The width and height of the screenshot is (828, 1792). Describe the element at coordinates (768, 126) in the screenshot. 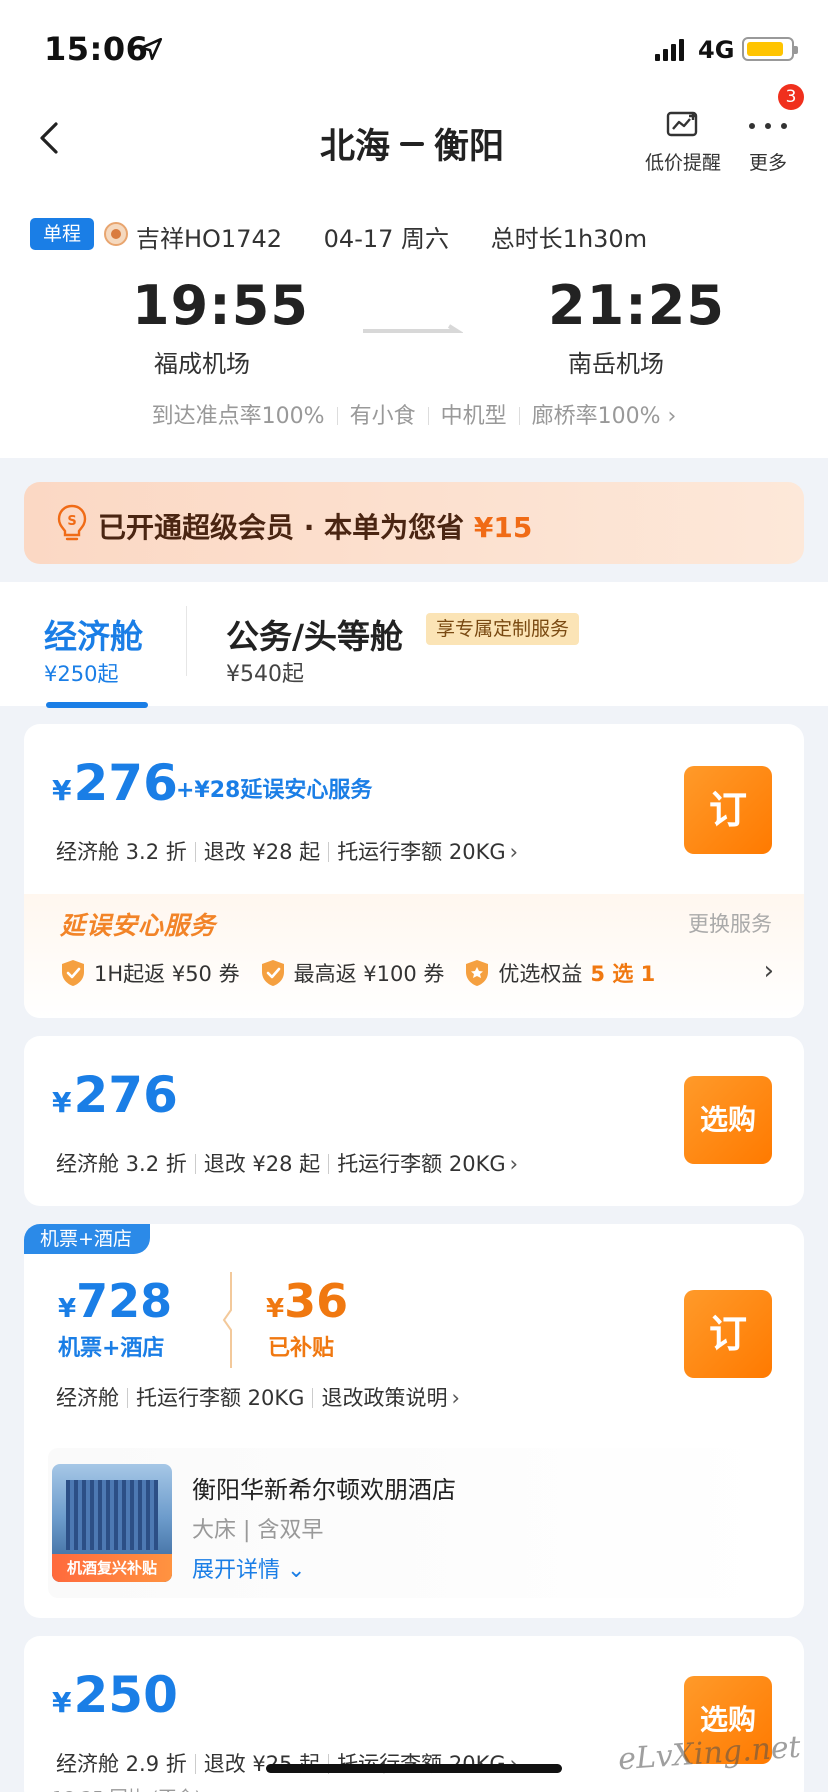

I see `more-dots-icon` at that location.